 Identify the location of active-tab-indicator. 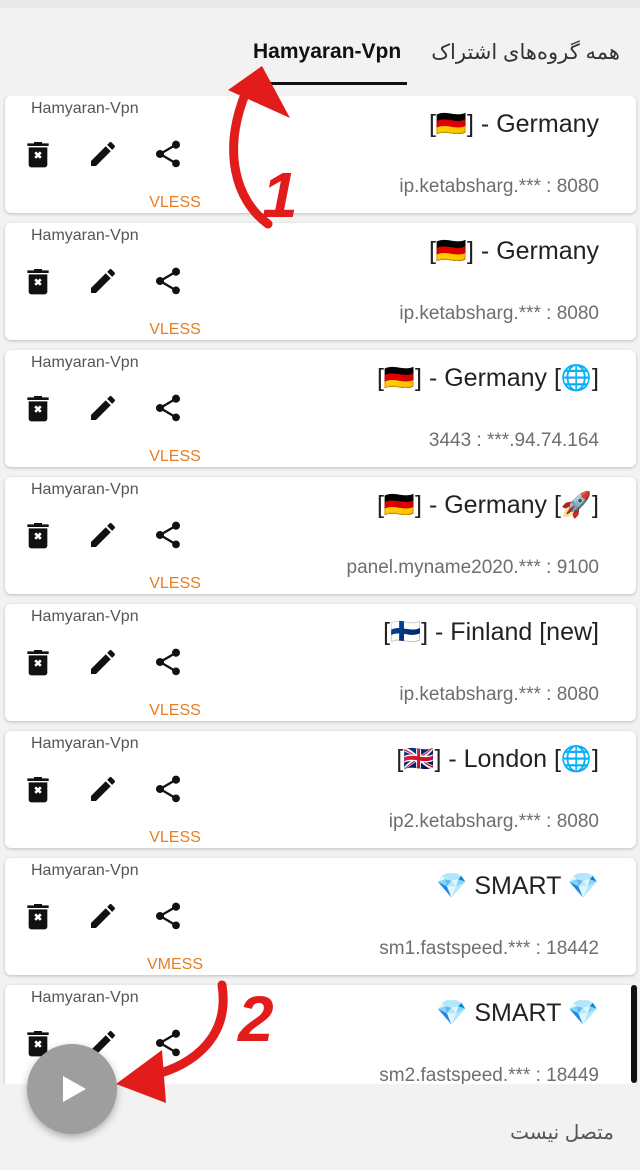
(323, 83).